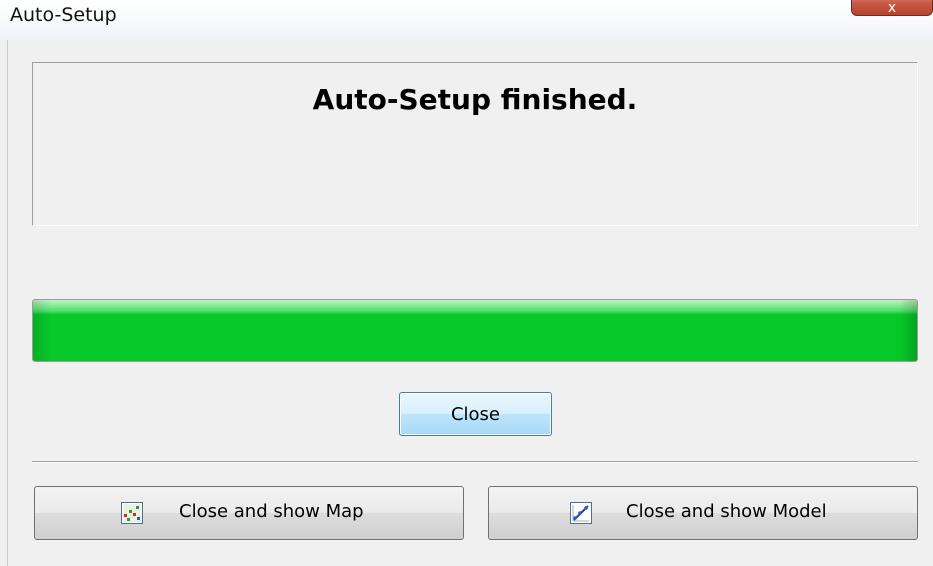  I want to click on window-close-button: x, so click(892, 8).